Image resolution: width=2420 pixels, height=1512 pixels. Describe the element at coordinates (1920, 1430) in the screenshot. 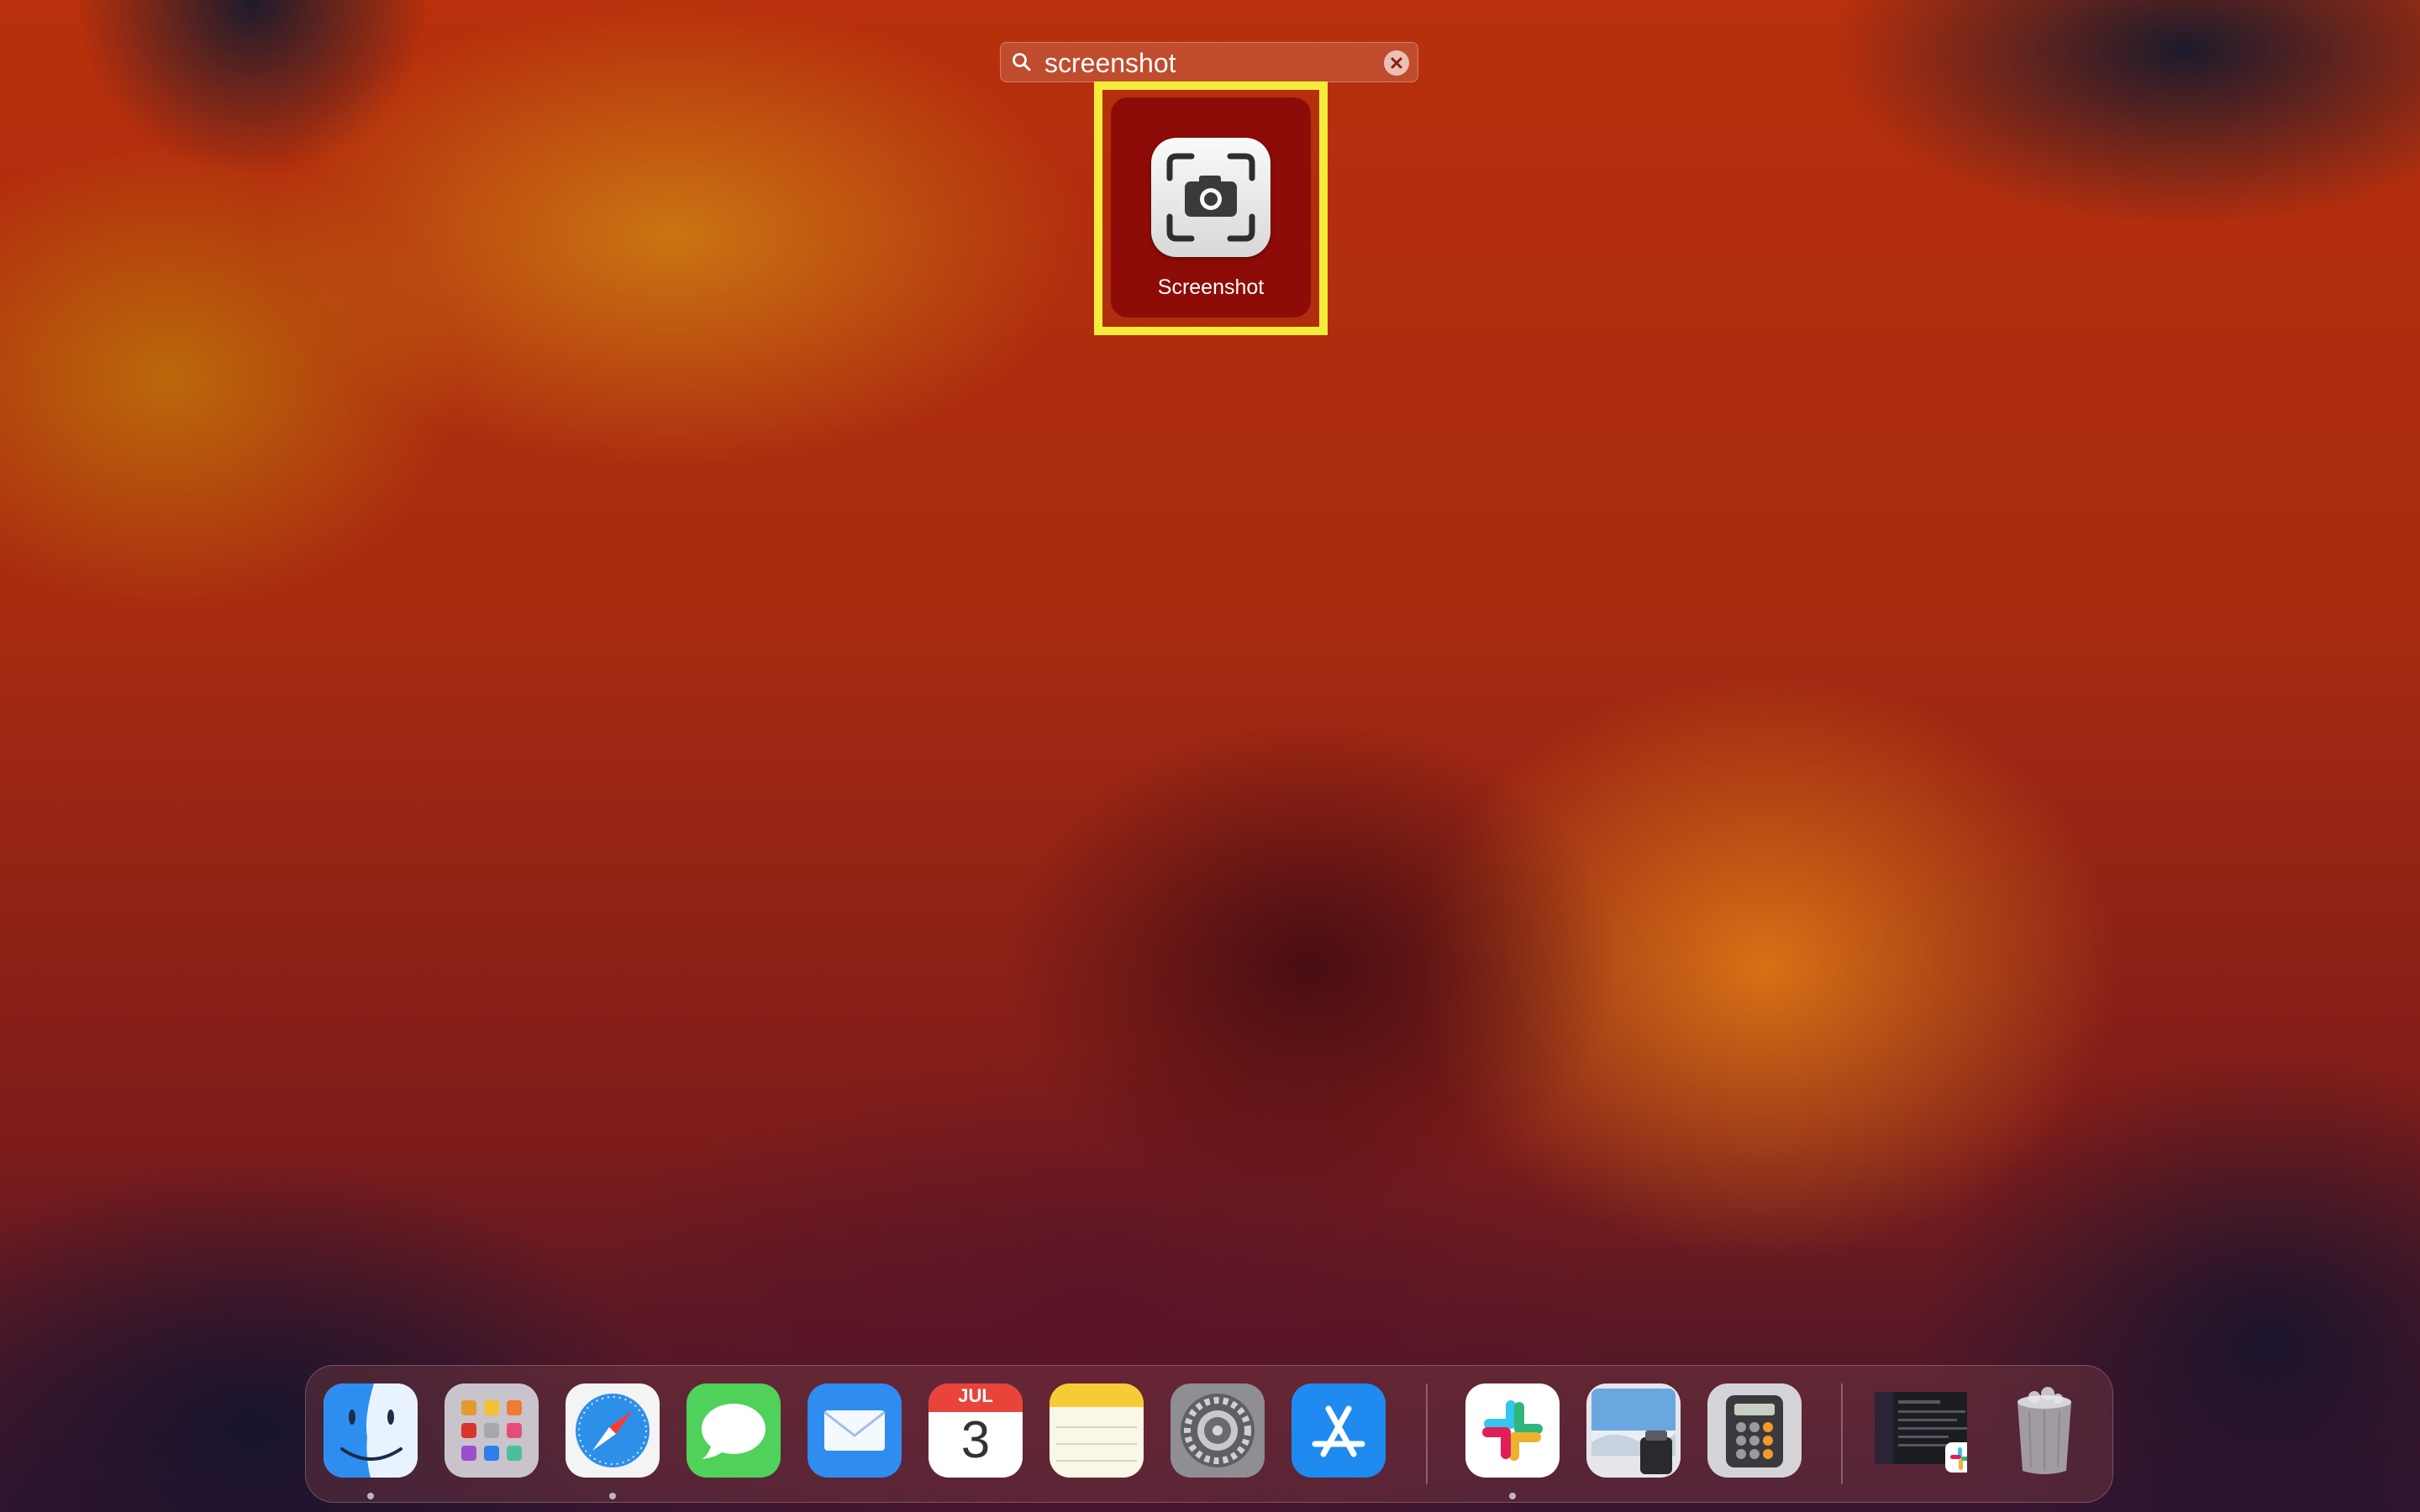

I see `minimized-window-icon` at that location.